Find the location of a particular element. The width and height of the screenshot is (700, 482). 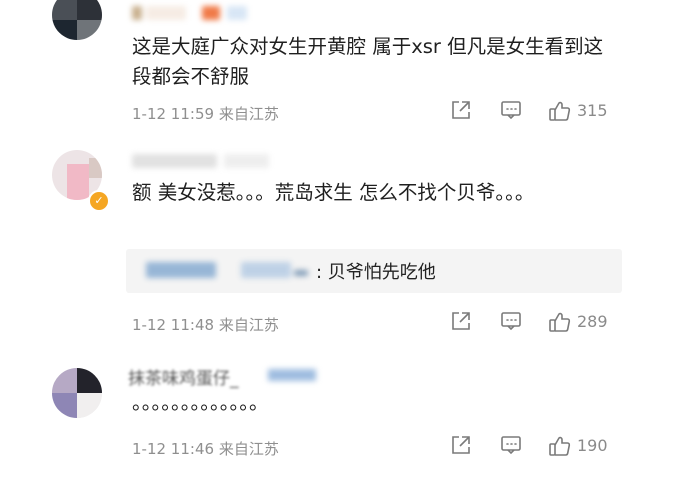

reply-text: : 贝爷怕先吃他 is located at coordinates (376, 272).